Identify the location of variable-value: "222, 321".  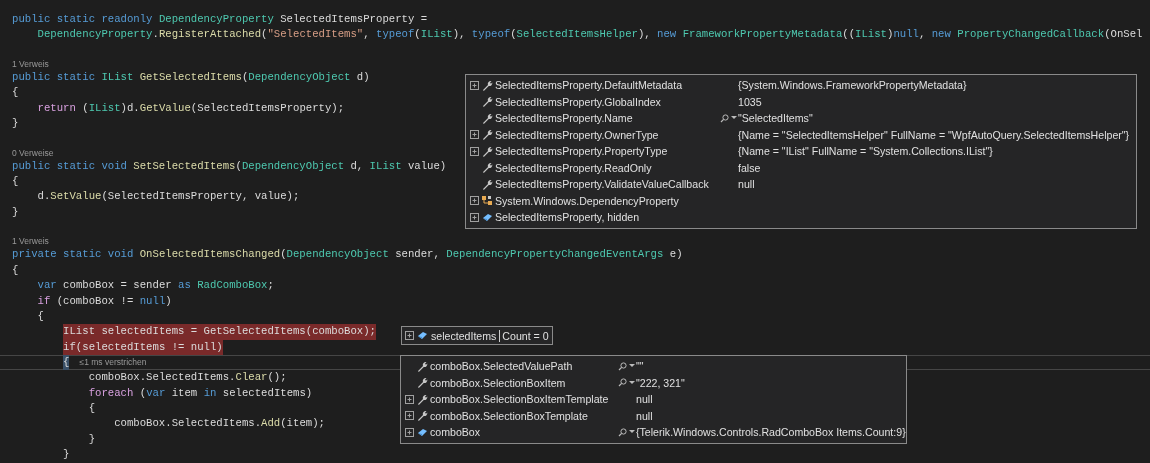
(661, 382).